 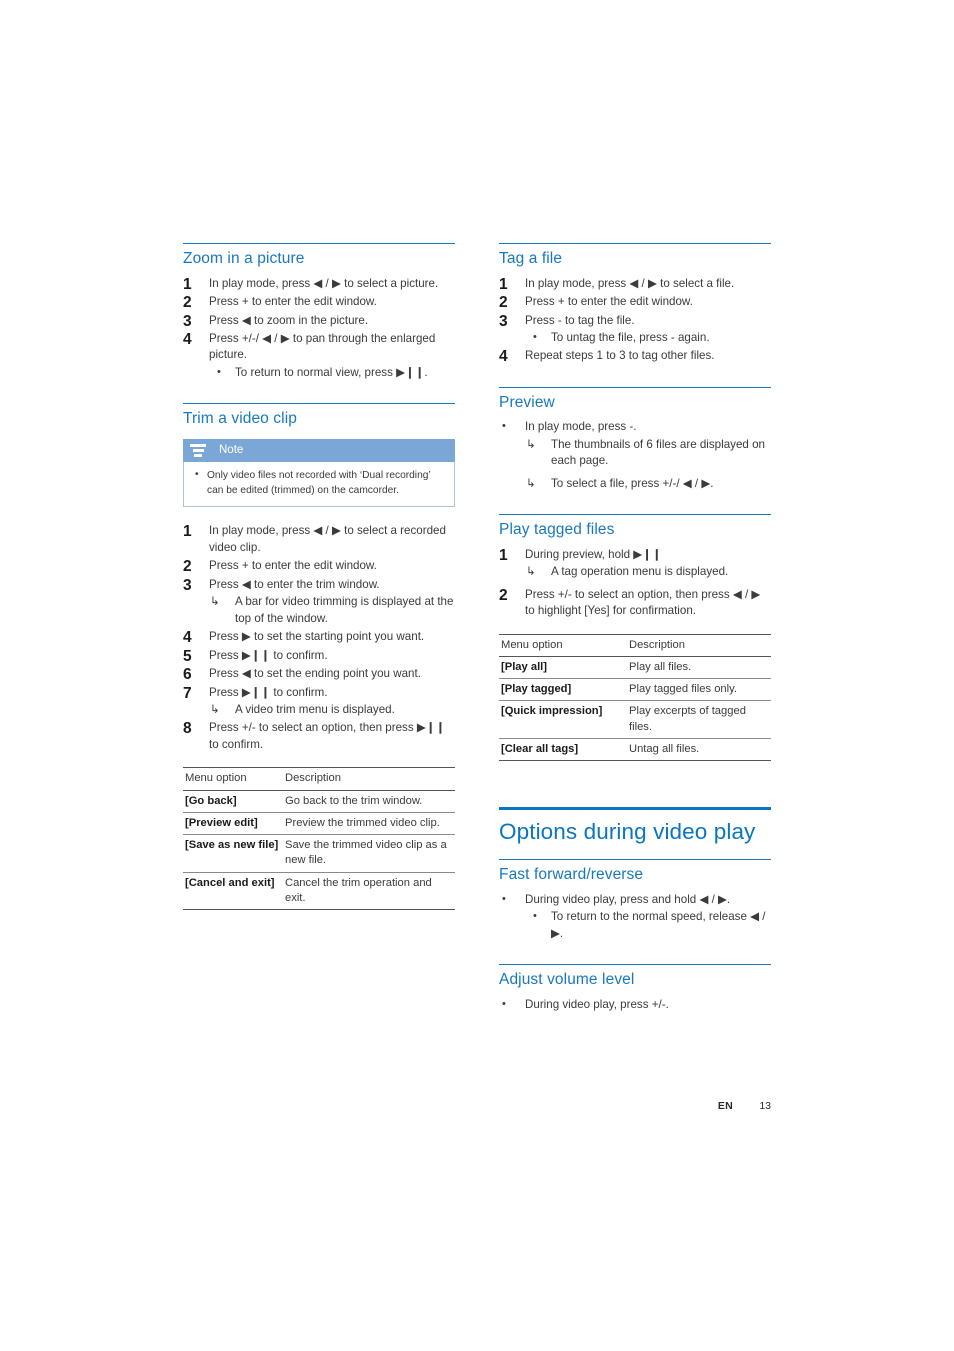 What do you see at coordinates (231, 450) in the screenshot?
I see `note-title: Note` at bounding box center [231, 450].